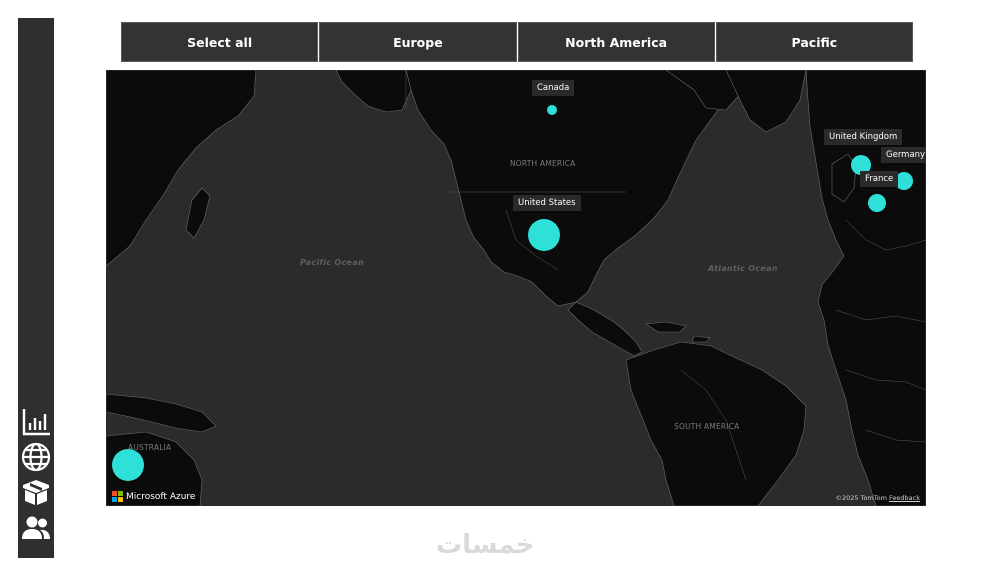 The height and width of the screenshot is (576, 996). What do you see at coordinates (547, 203) in the screenshot?
I see `country-label-united-states: United States` at bounding box center [547, 203].